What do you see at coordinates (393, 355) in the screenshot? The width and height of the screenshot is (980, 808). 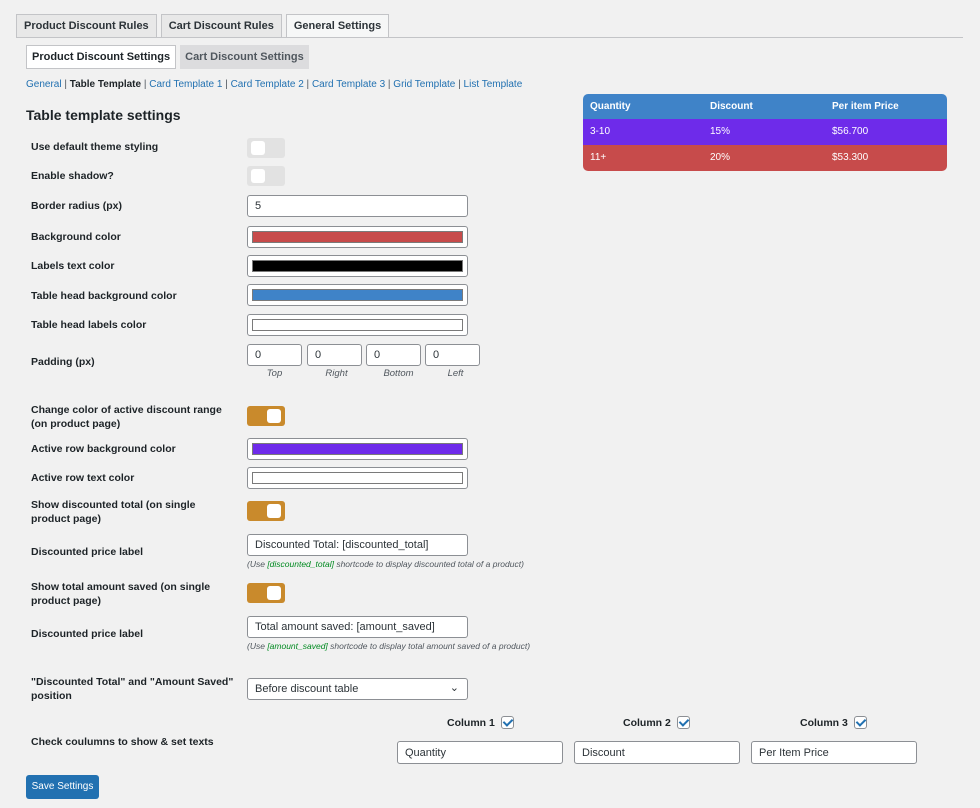 I see `padding-bottom-input: 0` at bounding box center [393, 355].